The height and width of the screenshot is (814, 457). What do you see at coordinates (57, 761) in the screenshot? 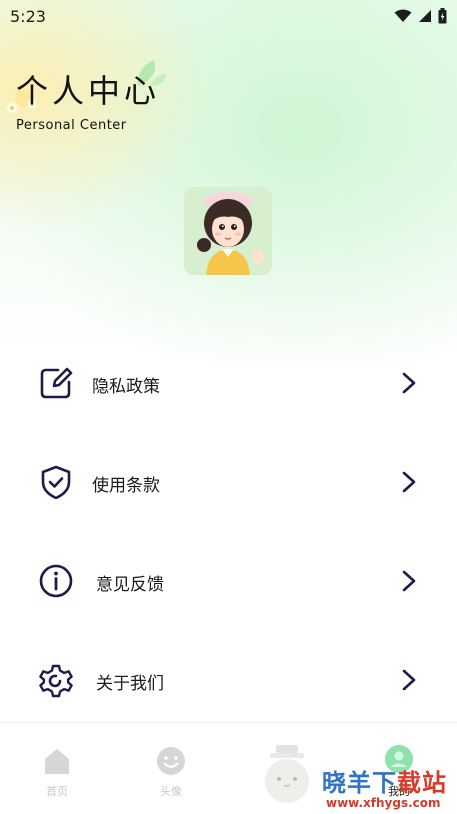
I see `home-icon` at bounding box center [57, 761].